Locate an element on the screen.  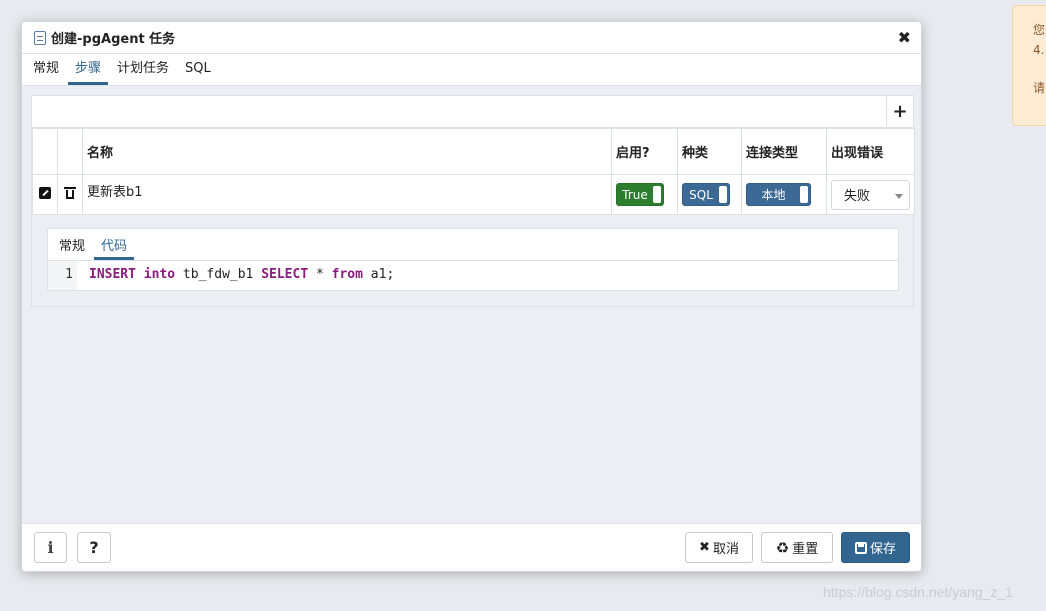
trash-icon is located at coordinates (70, 192).